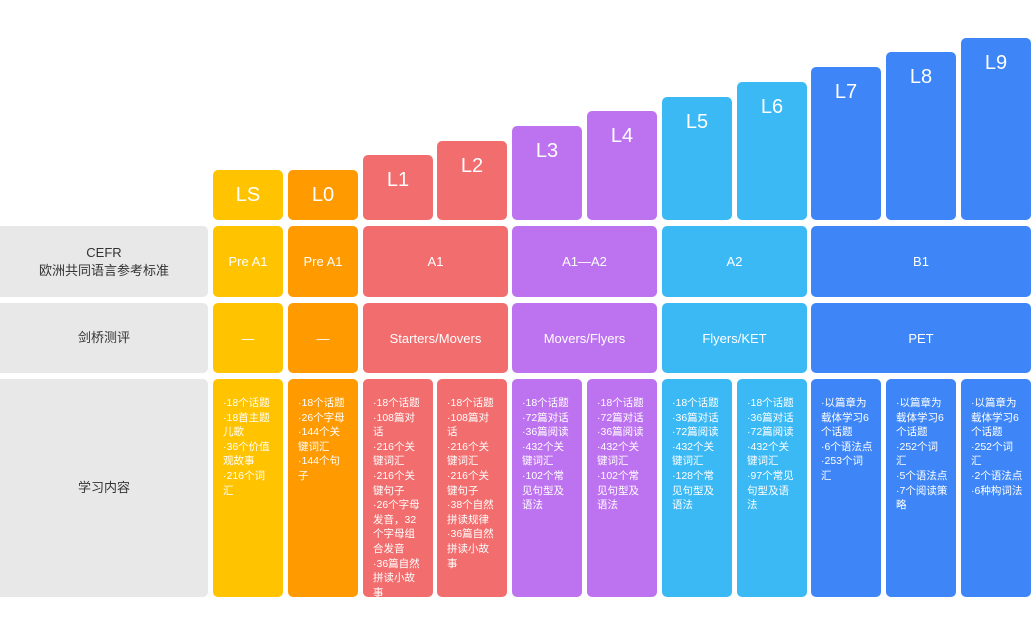 Image resolution: width=1031 pixels, height=635 pixels. I want to click on cefr-cell: A2, so click(734, 261).